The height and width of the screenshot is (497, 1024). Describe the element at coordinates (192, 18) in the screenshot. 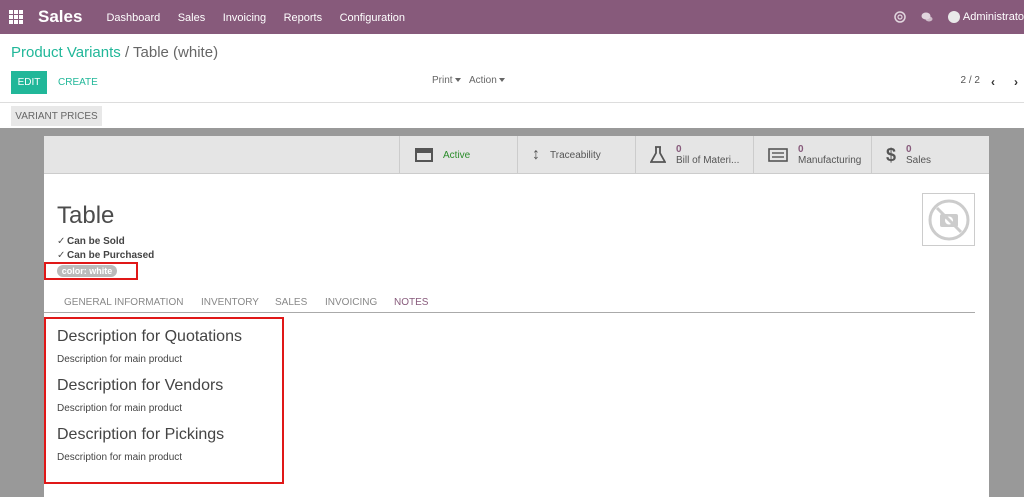

I see `menu-sales: Sales` at that location.